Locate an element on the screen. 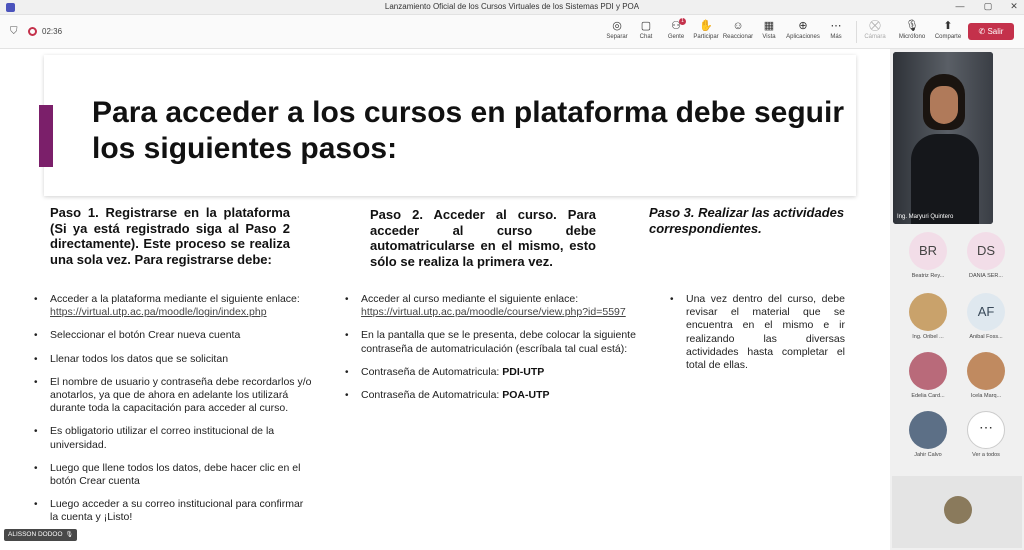 This screenshot has width=1024, height=550. video-person-face is located at coordinates (944, 105).